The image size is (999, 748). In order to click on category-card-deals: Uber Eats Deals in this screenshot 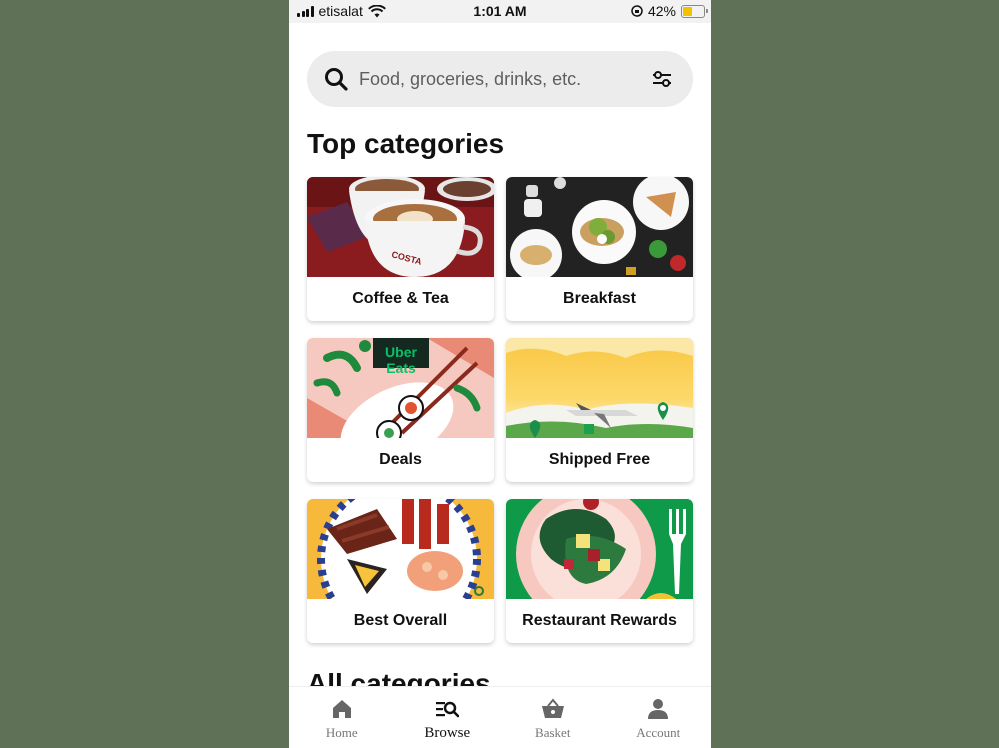, I will do `click(400, 410)`.